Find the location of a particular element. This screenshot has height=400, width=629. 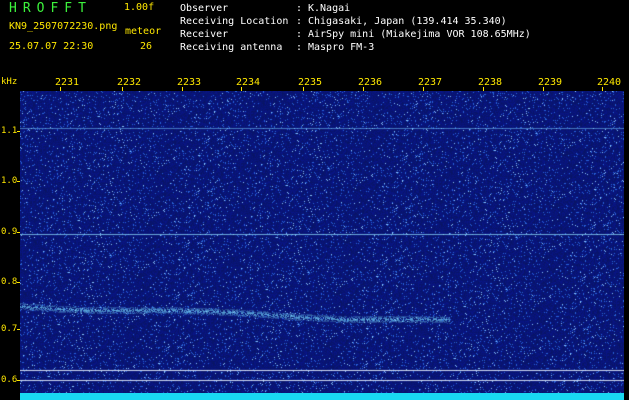

app-brand: HROFFT is located at coordinates (50, 8).